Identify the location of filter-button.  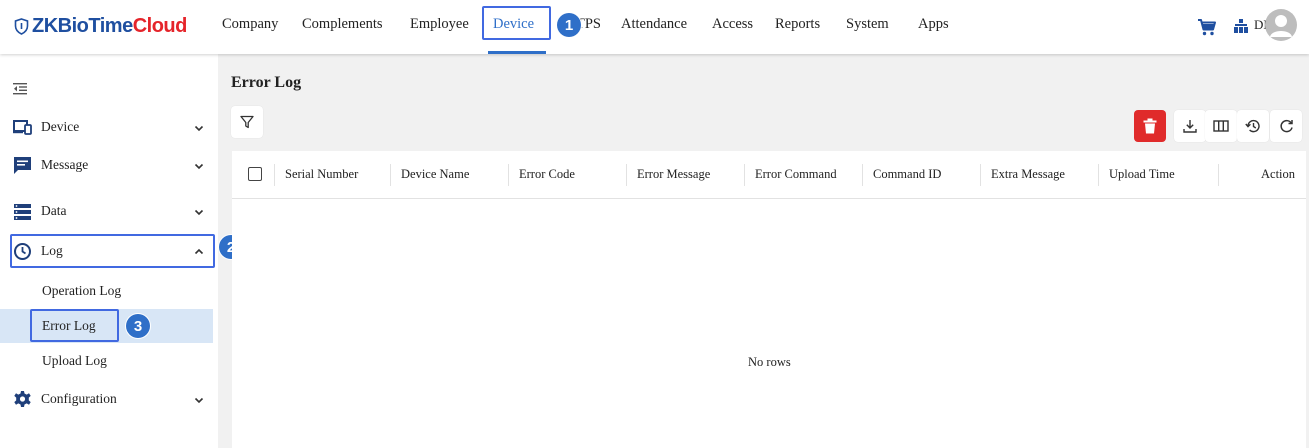
(247, 122).